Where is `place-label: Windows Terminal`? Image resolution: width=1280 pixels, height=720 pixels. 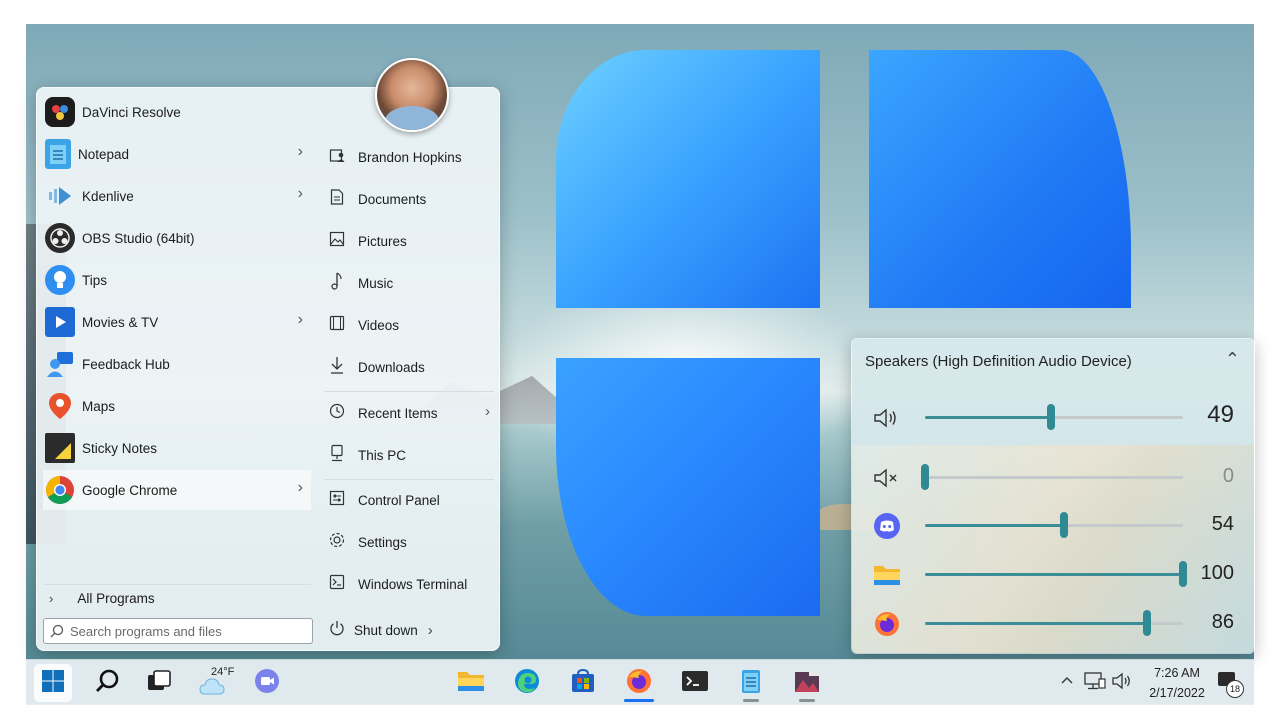 place-label: Windows Terminal is located at coordinates (413, 584).